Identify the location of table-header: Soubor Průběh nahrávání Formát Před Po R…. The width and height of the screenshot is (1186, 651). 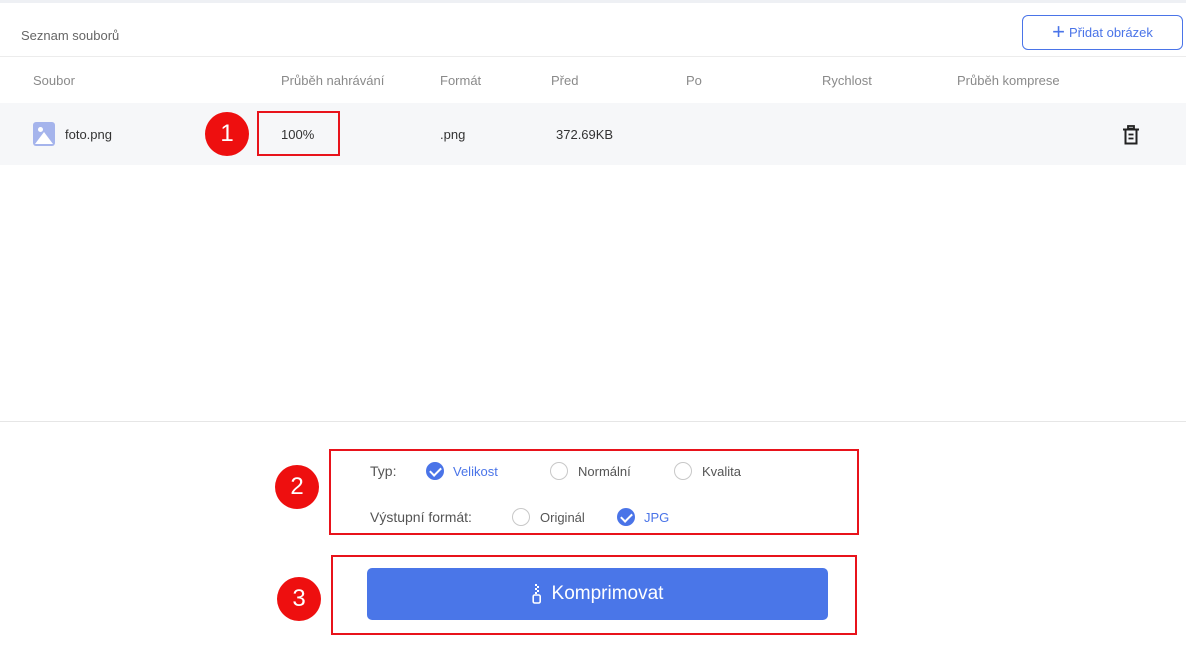
(593, 80).